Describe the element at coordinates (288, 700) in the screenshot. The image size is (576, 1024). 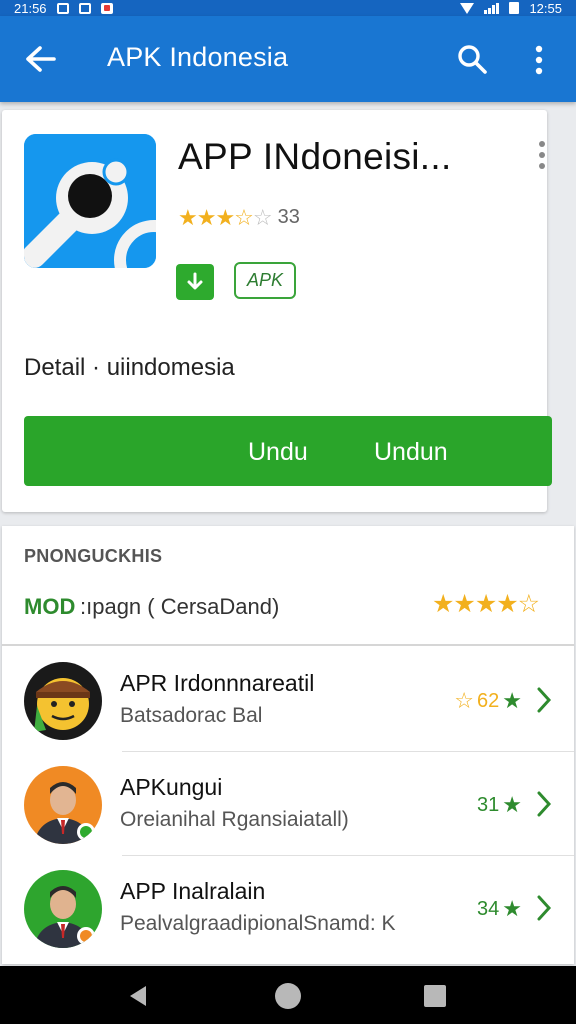
I see `list-item: APR Irdonnnareatil Batsadorac Bal ☆ 62 ★` at that location.